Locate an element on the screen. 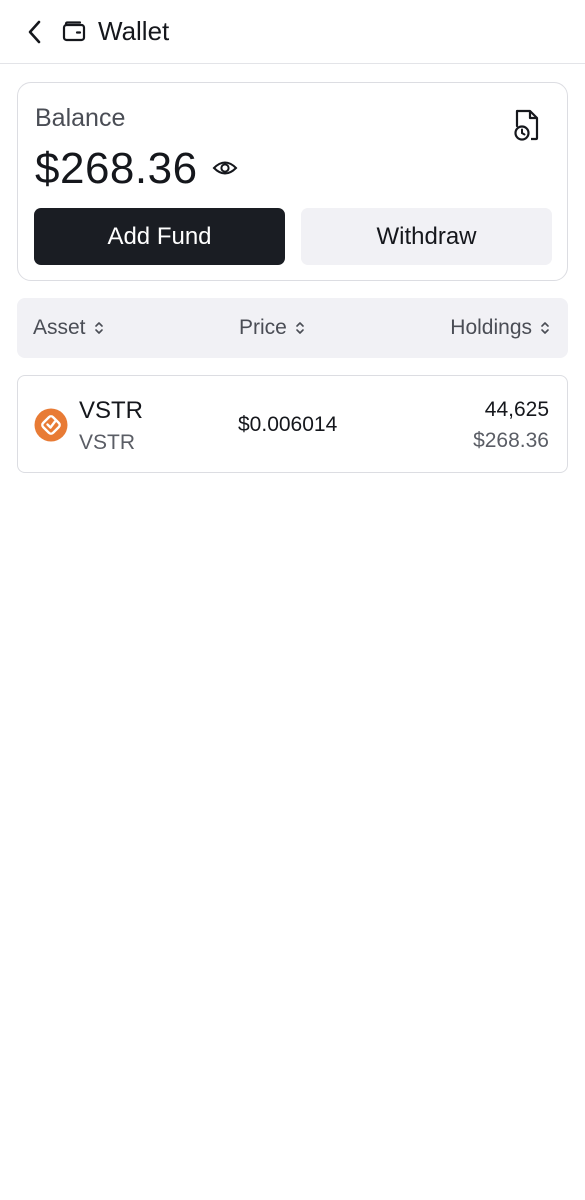 Image resolution: width=585 pixels, height=1200 pixels. page-title: Wallet is located at coordinates (134, 31).